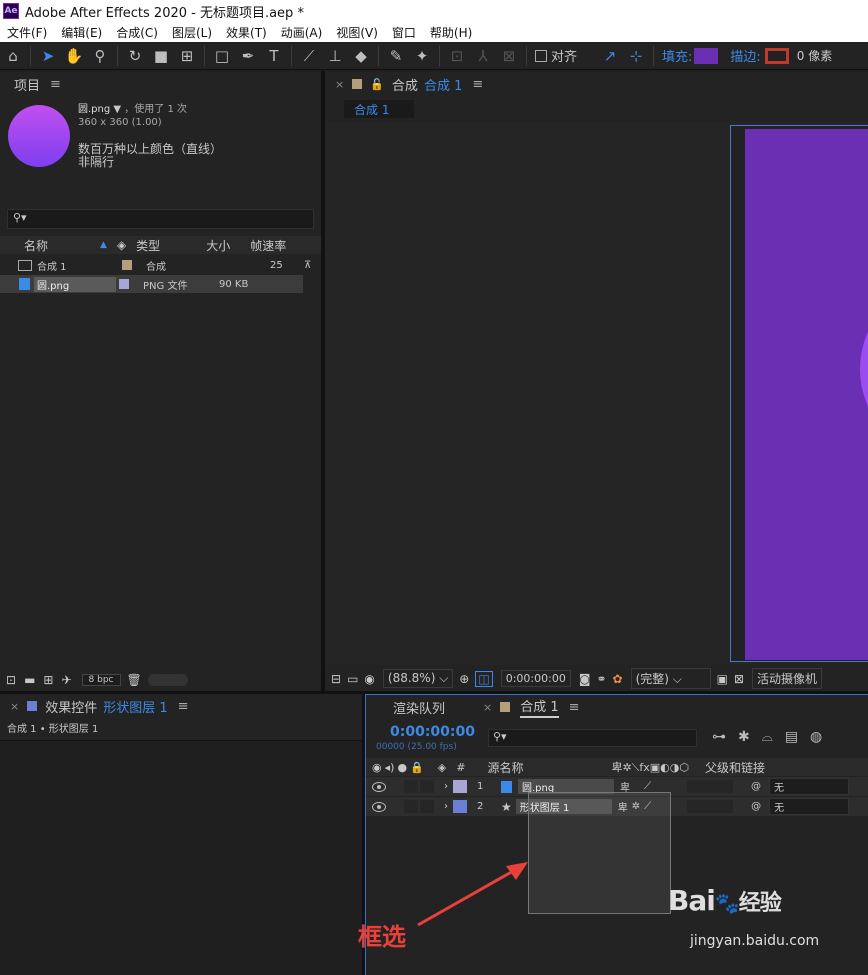  What do you see at coordinates (760, 903) in the screenshot?
I see `watermark-suffix: 经验` at bounding box center [760, 903].